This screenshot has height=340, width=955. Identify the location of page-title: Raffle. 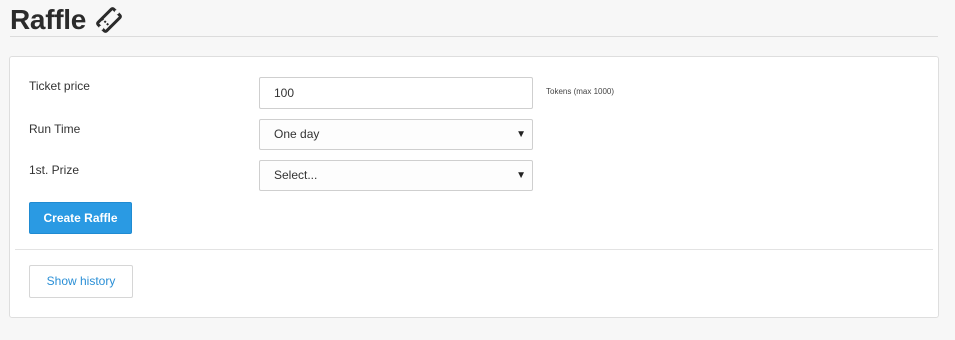
(48, 19).